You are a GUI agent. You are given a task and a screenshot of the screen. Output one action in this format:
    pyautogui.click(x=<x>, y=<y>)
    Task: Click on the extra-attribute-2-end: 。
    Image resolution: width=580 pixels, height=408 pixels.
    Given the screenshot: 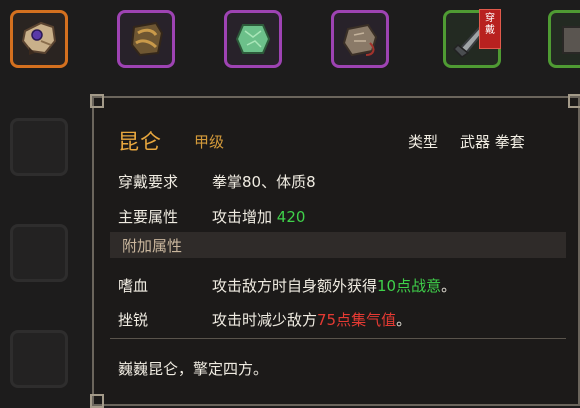 What is the action you would take?
    pyautogui.click(x=404, y=320)
    